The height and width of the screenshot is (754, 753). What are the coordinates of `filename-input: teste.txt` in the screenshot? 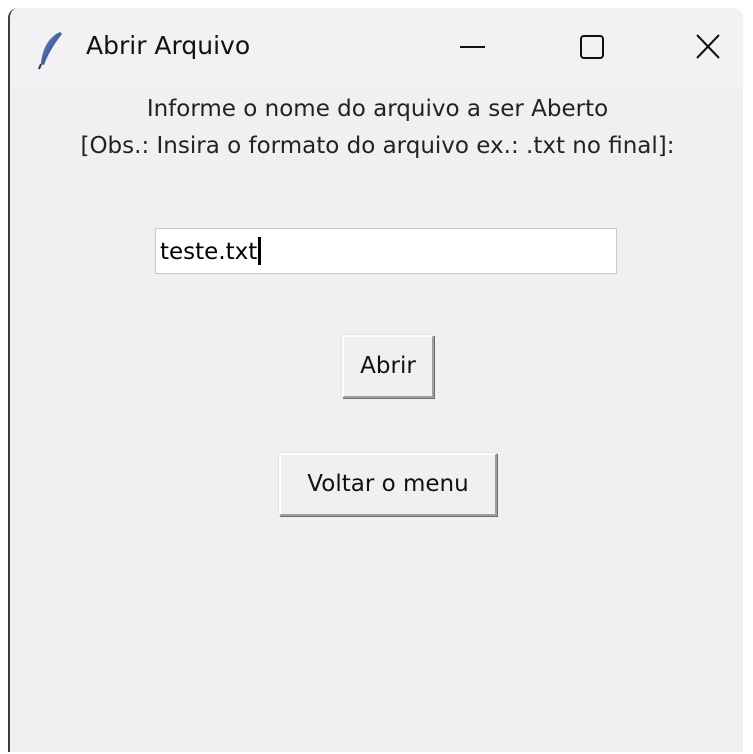 It's located at (386, 251).